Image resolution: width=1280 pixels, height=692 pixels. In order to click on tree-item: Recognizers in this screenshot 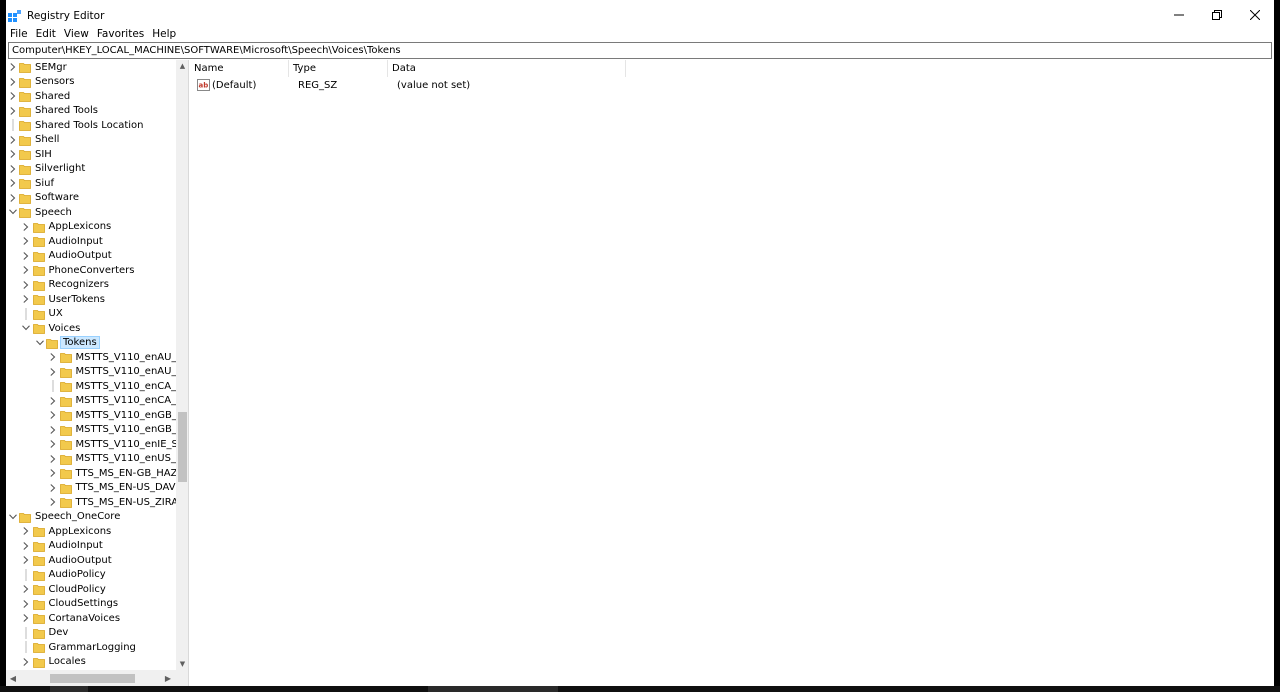, I will do `click(91, 285)`.